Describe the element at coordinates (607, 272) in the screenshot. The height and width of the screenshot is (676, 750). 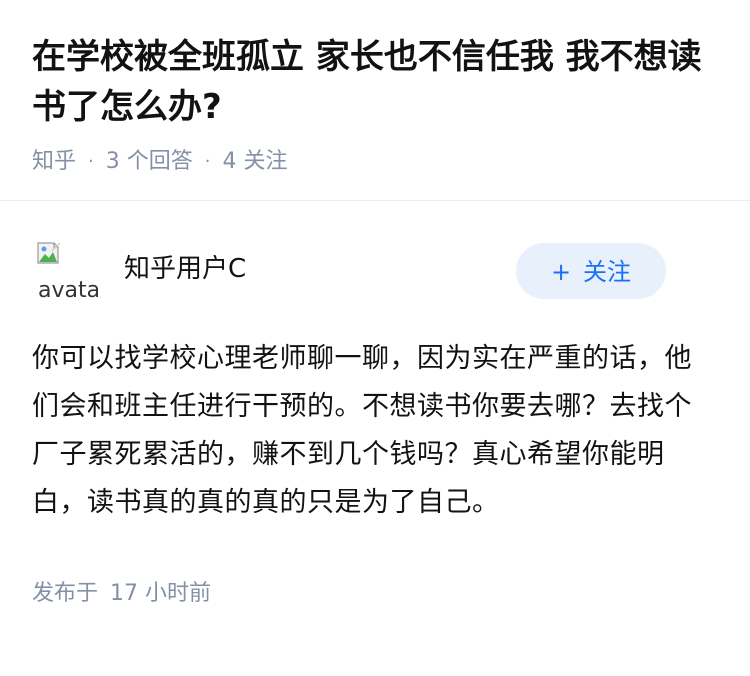
I see `follow-label: 关注` at that location.